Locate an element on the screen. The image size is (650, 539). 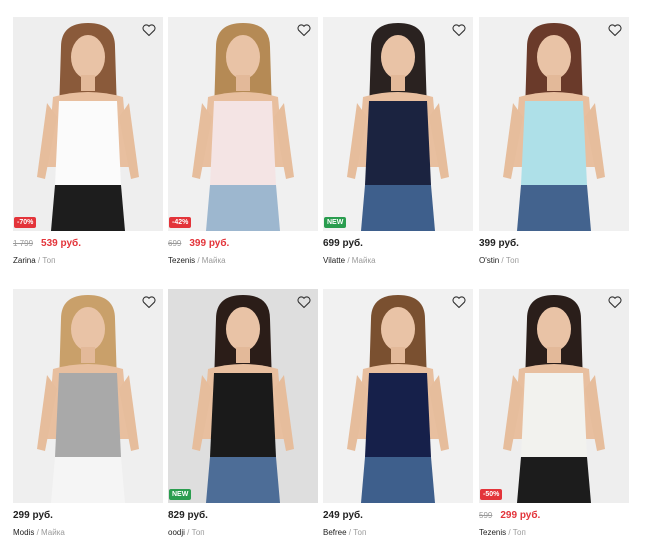
price: 699 руб. is located at coordinates (343, 243).